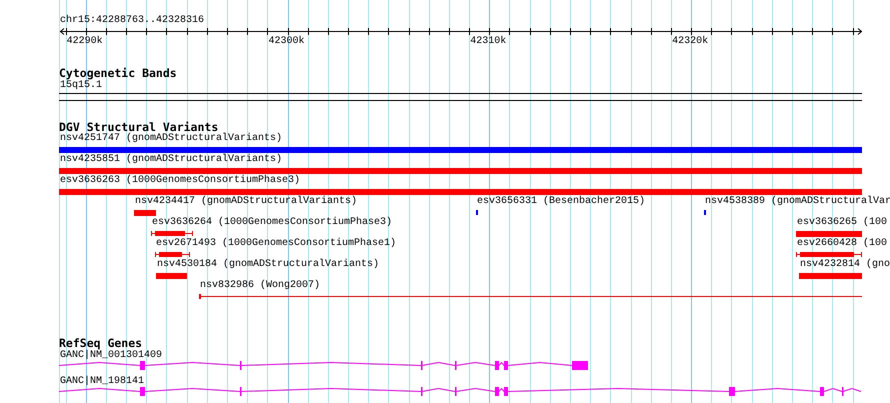 This screenshot has width=890, height=403. I want to click on track-title: DGV Structural Variants, so click(138, 127).